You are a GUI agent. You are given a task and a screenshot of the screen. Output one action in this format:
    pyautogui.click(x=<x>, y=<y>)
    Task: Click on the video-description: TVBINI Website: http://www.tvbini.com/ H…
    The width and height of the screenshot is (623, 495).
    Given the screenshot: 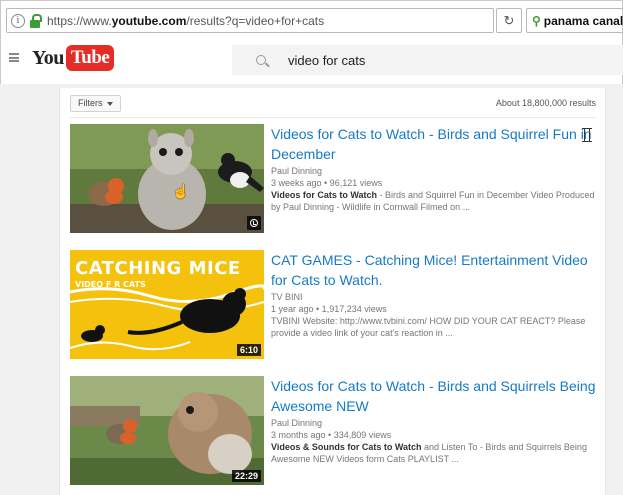 What is the action you would take?
    pyautogui.click(x=436, y=327)
    